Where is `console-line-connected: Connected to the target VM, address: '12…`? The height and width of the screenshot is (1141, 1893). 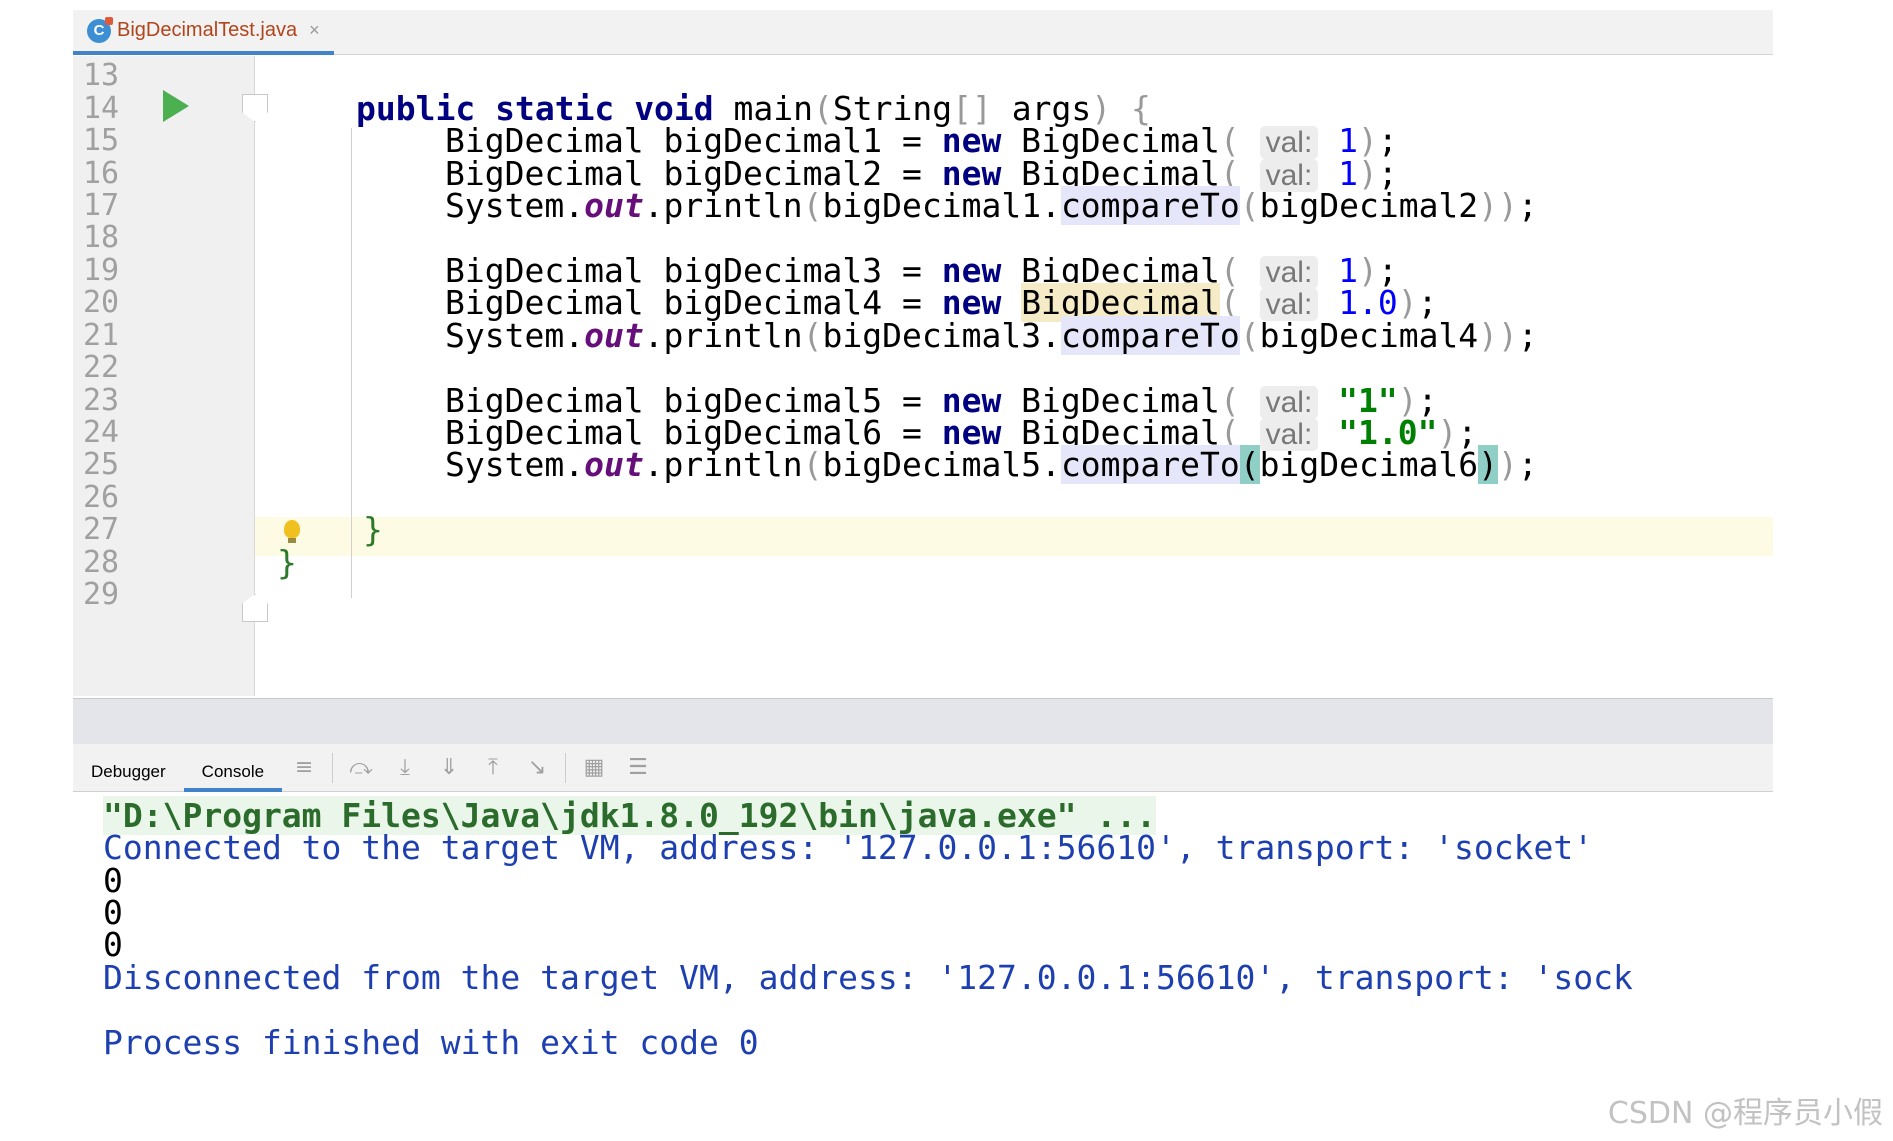 console-line-connected: Connected to the target VM, address: '12… is located at coordinates (848, 847).